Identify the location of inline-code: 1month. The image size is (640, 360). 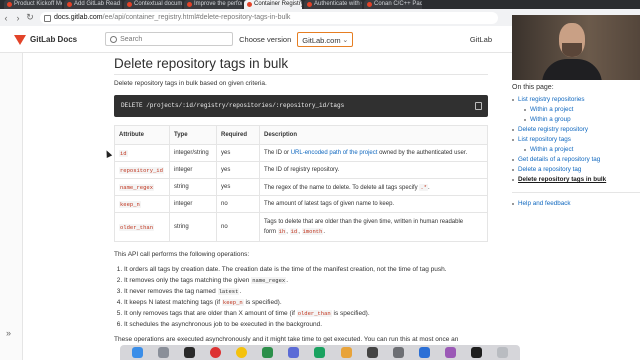
(312, 231).